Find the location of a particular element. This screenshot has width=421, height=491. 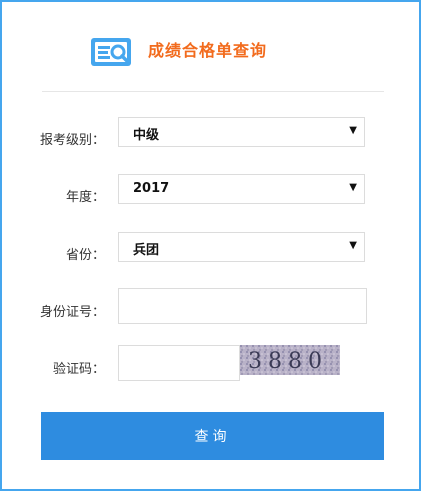

province-select: 兵团 ▼ is located at coordinates (241, 247).